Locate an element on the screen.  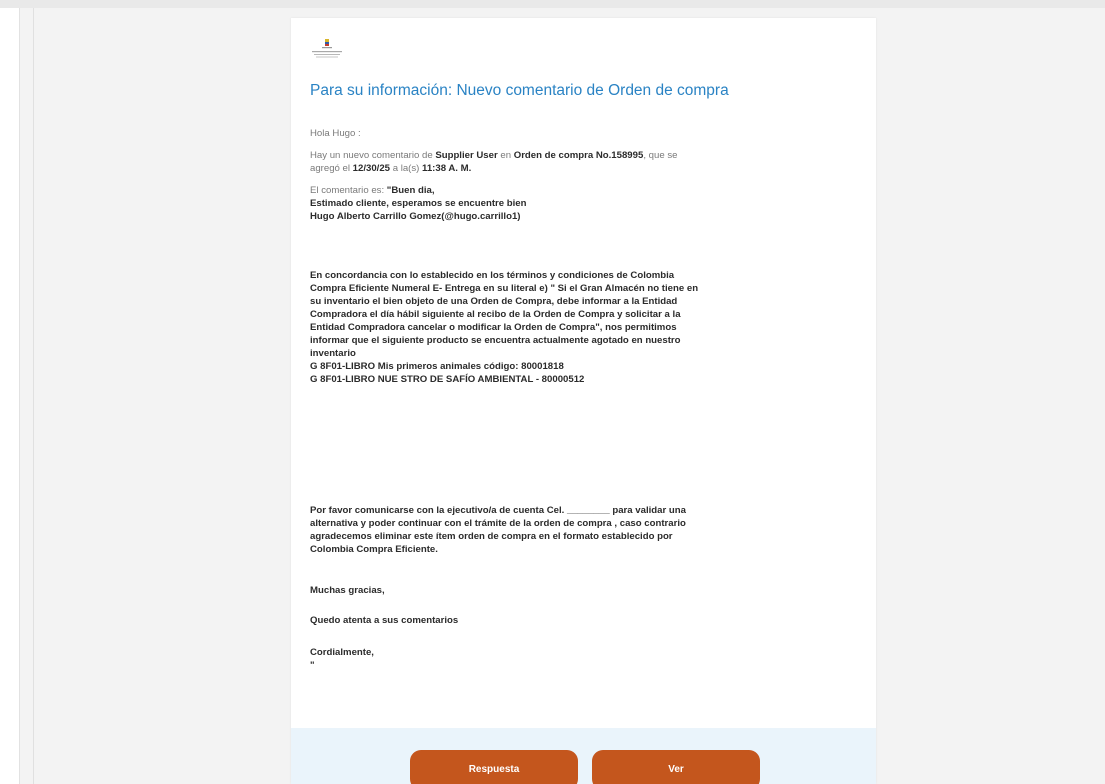
left-divider is located at coordinates (33, 396).